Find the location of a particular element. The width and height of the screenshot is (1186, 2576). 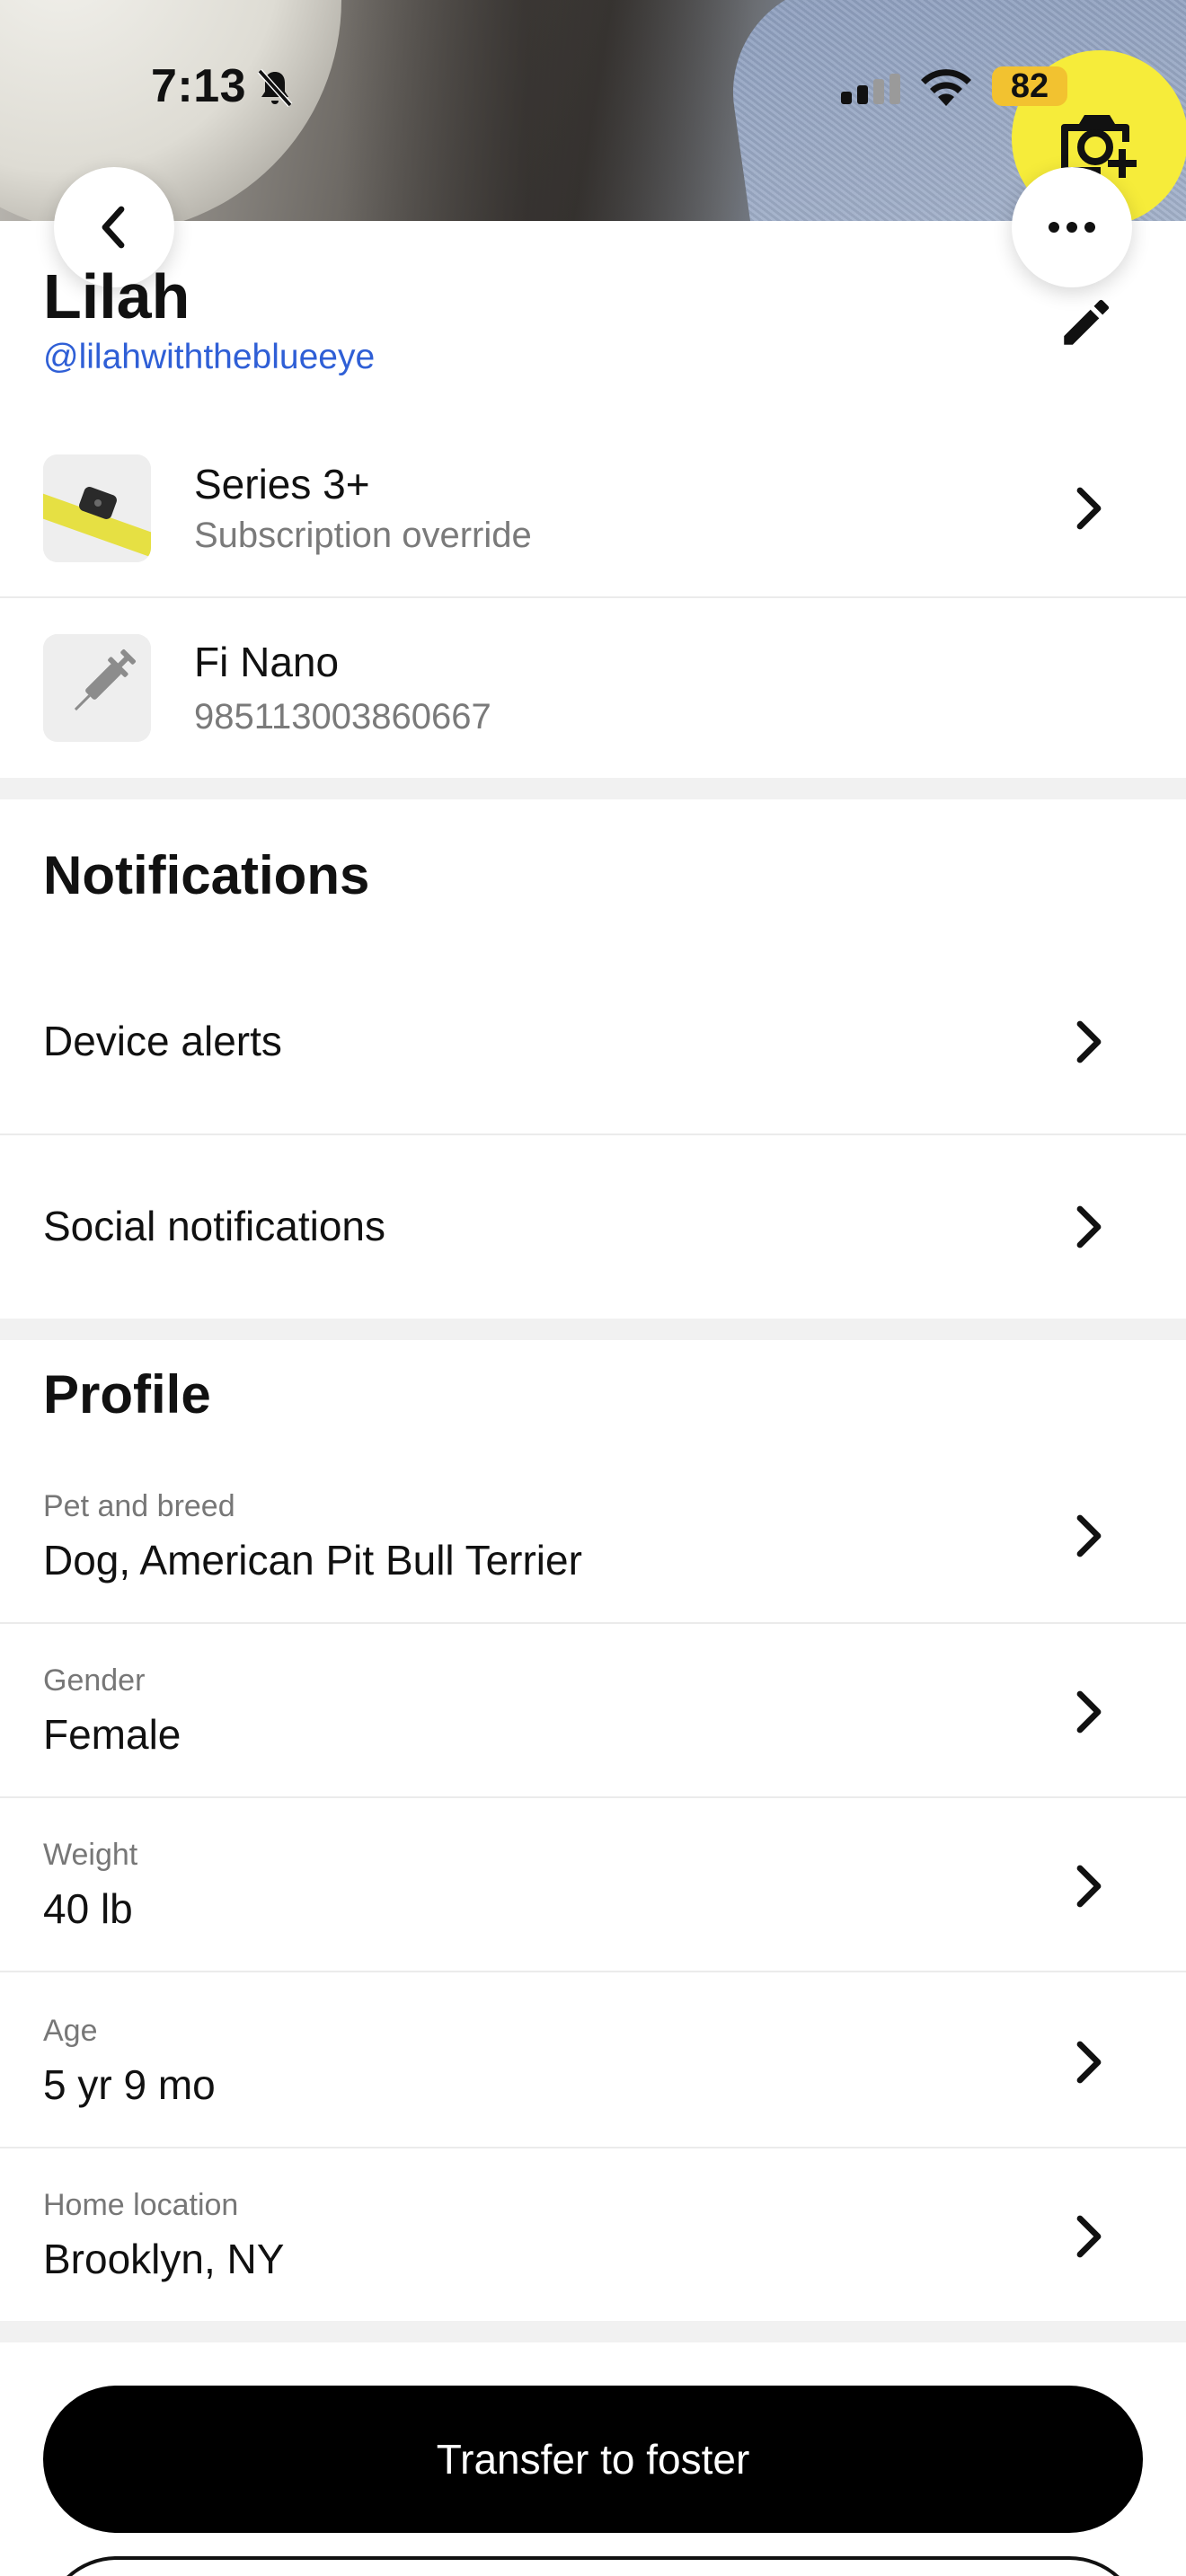

pencil-icon is located at coordinates (1086, 322).